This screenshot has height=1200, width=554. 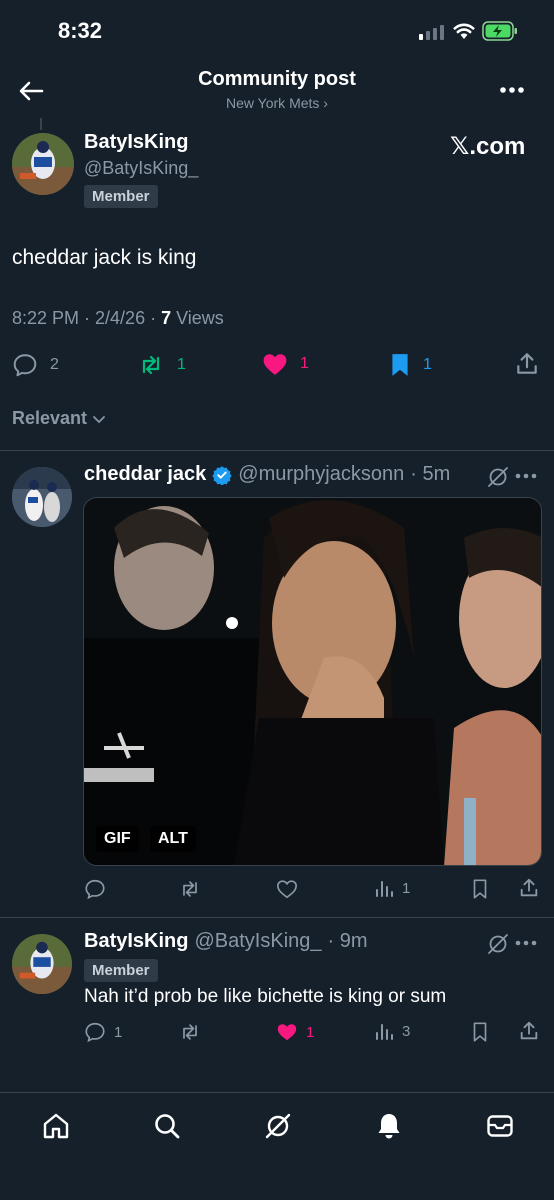 I want to click on reply-author-handle: @BatyIsKing_, so click(x=257, y=941).